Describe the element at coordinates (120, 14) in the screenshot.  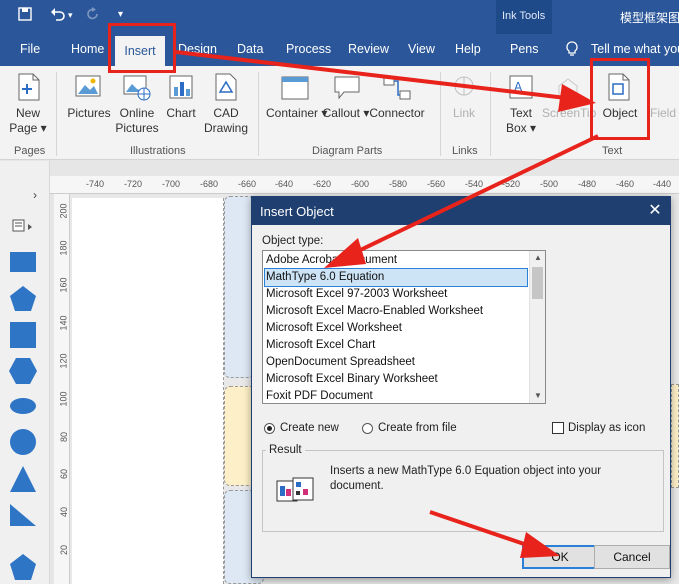
I see `customize-toolbar-icon: ▾` at that location.